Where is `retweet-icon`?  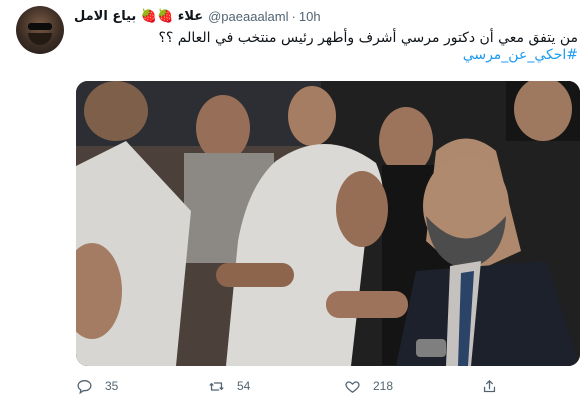 retweet-icon is located at coordinates (216, 386).